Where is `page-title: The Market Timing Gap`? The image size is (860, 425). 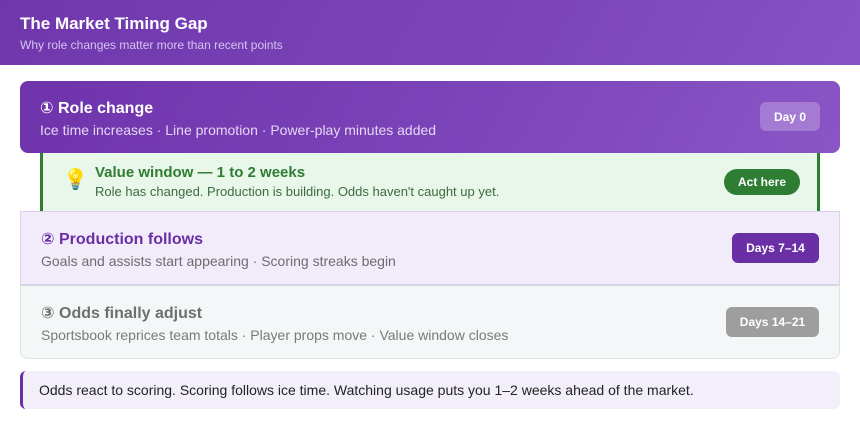
page-title: The Market Timing Gap is located at coordinates (114, 23).